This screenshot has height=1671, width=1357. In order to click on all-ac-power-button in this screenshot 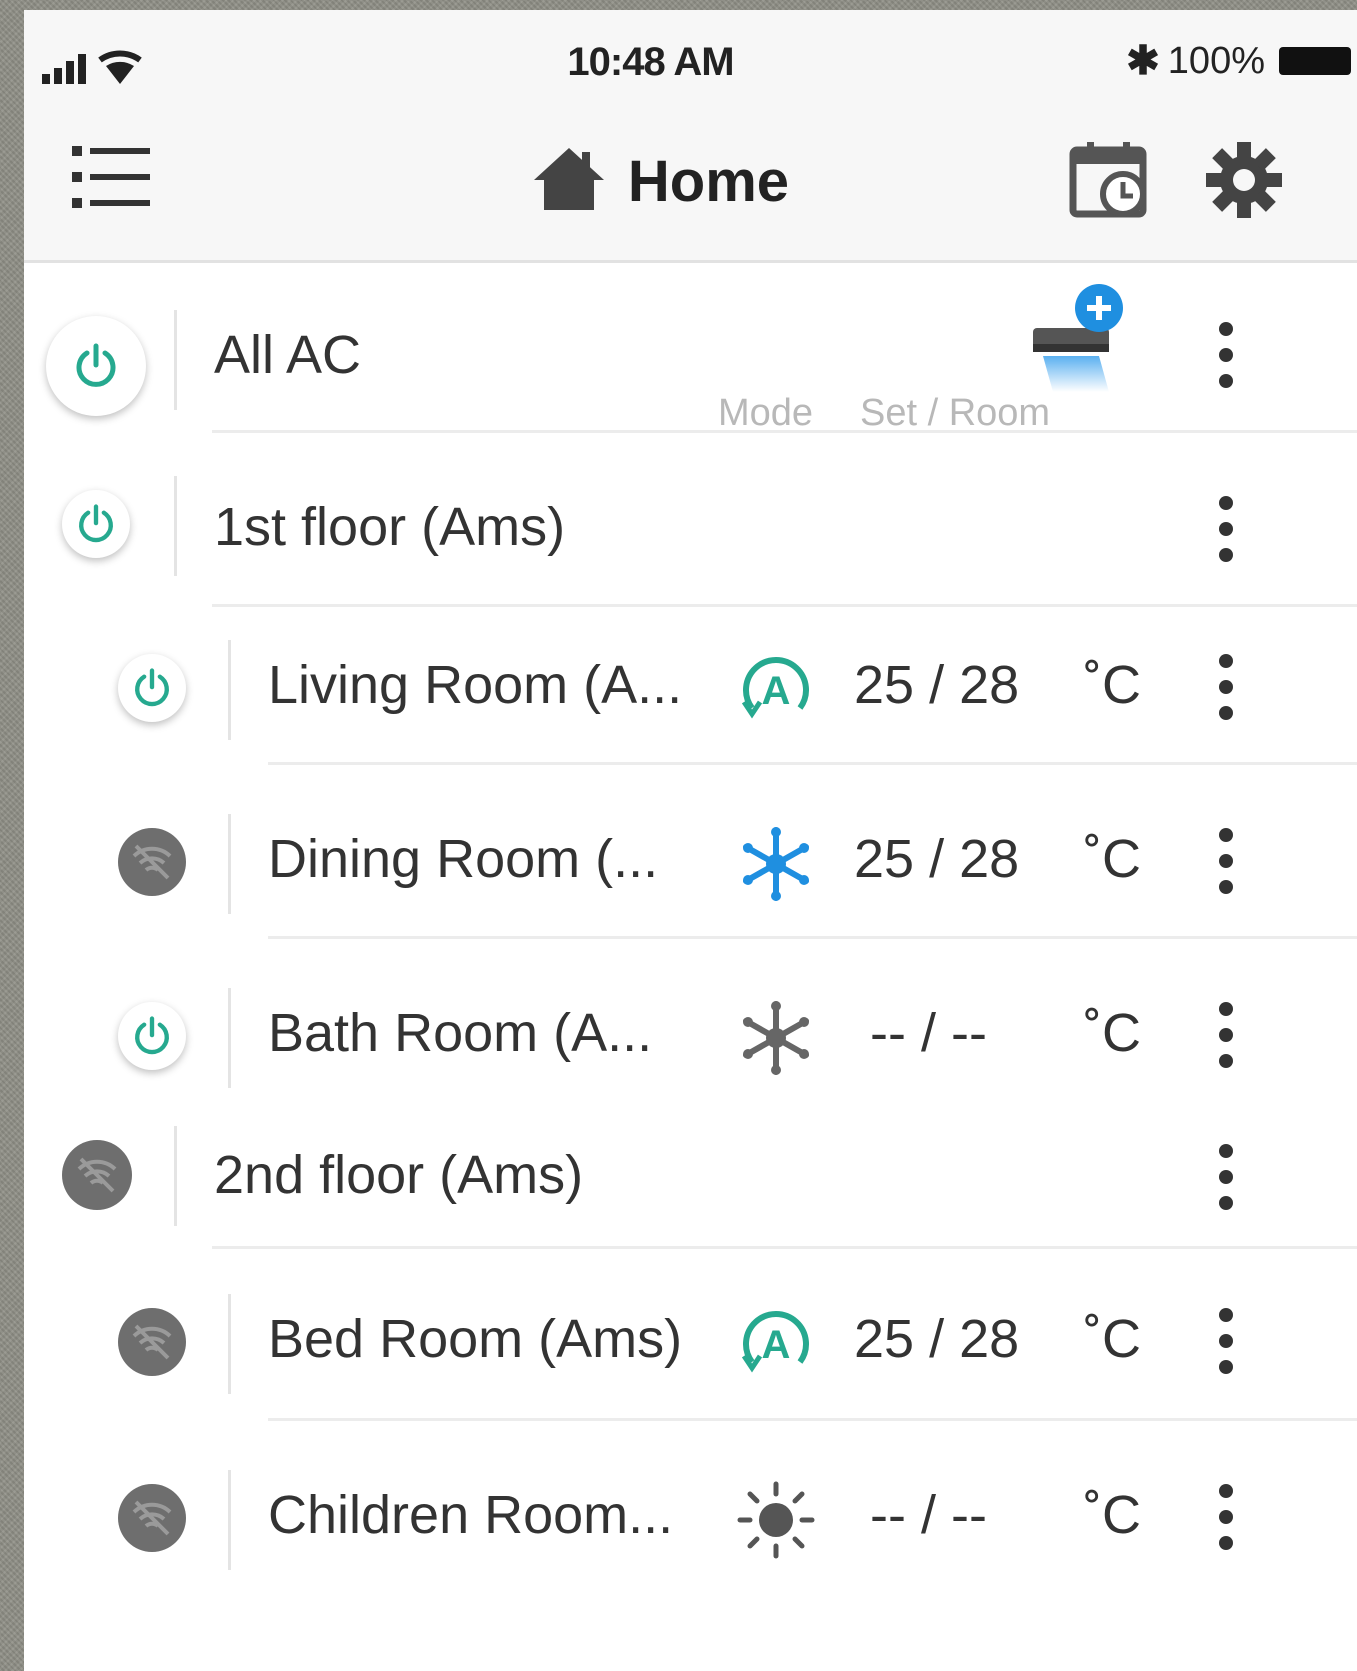, I will do `click(96, 366)`.